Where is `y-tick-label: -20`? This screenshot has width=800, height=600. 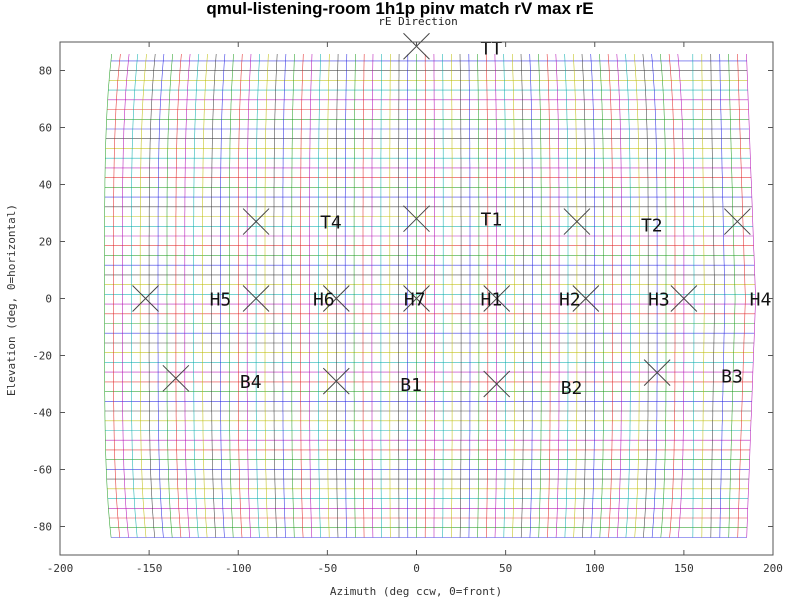
y-tick-label: -20 is located at coordinates (42, 356).